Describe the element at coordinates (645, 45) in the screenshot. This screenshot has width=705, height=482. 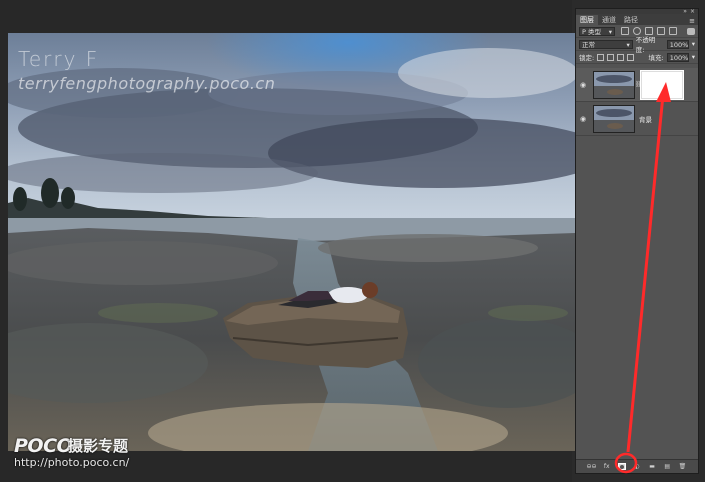
I see `opacity-label: 不透明度:` at that location.